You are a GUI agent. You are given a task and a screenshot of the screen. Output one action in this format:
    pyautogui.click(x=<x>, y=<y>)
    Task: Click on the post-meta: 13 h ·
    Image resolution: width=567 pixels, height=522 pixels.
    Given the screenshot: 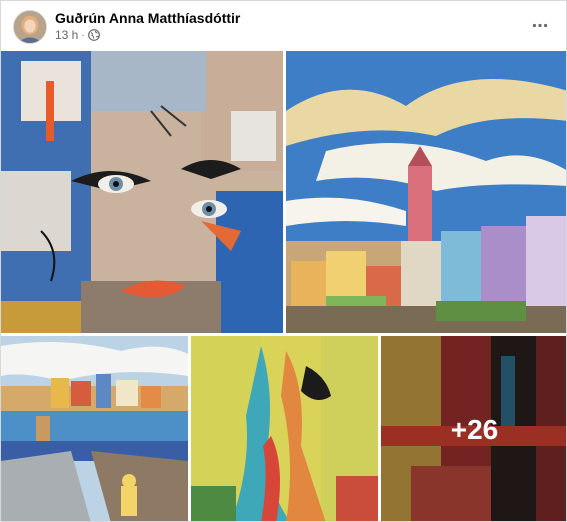 What is the action you would take?
    pyautogui.click(x=77, y=35)
    